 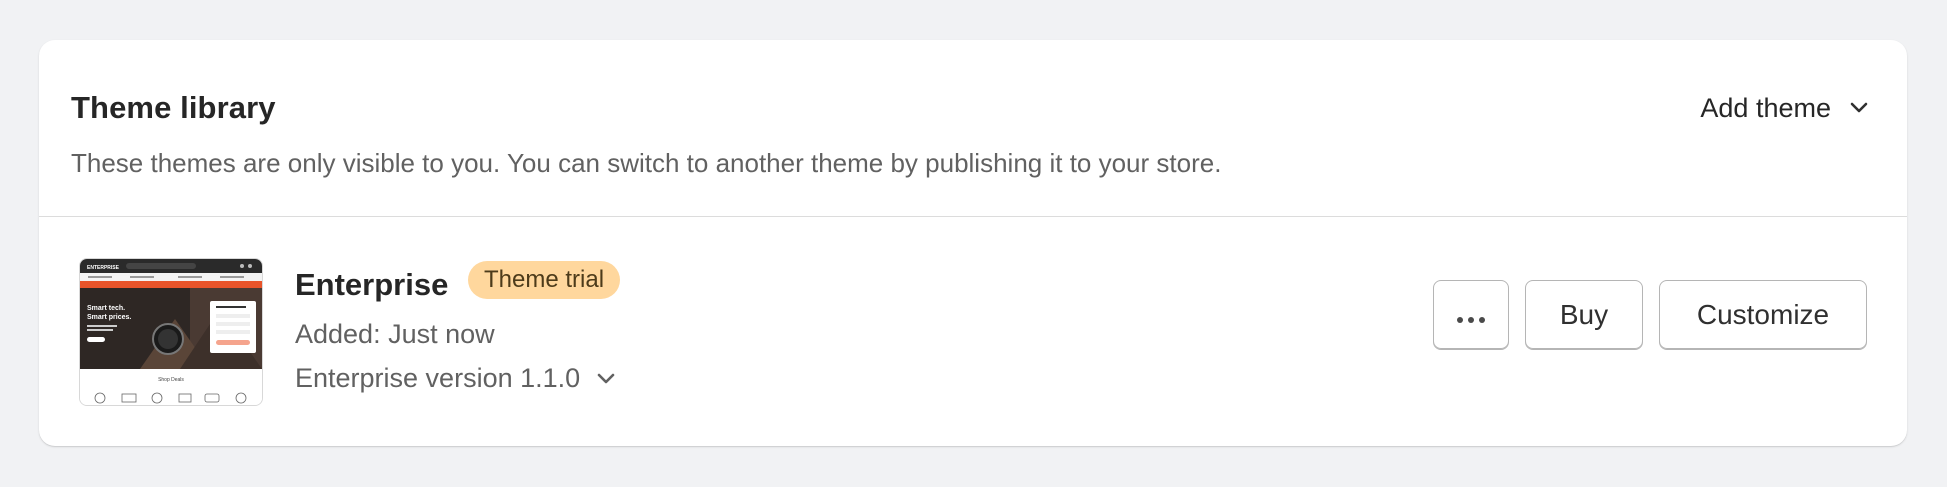 I want to click on buy-button: Buy, so click(x=1584, y=315).